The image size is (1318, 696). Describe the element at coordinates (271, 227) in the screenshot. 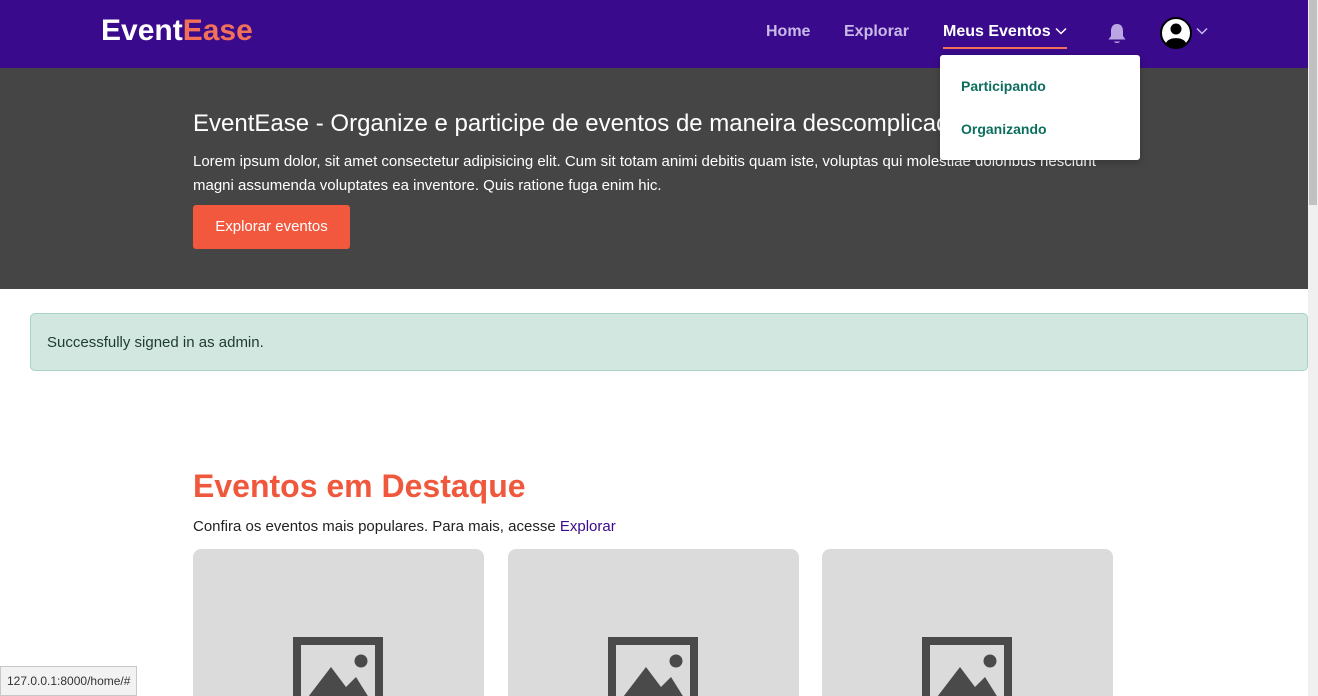

I see `explore-events-button: Explorar eventos` at that location.